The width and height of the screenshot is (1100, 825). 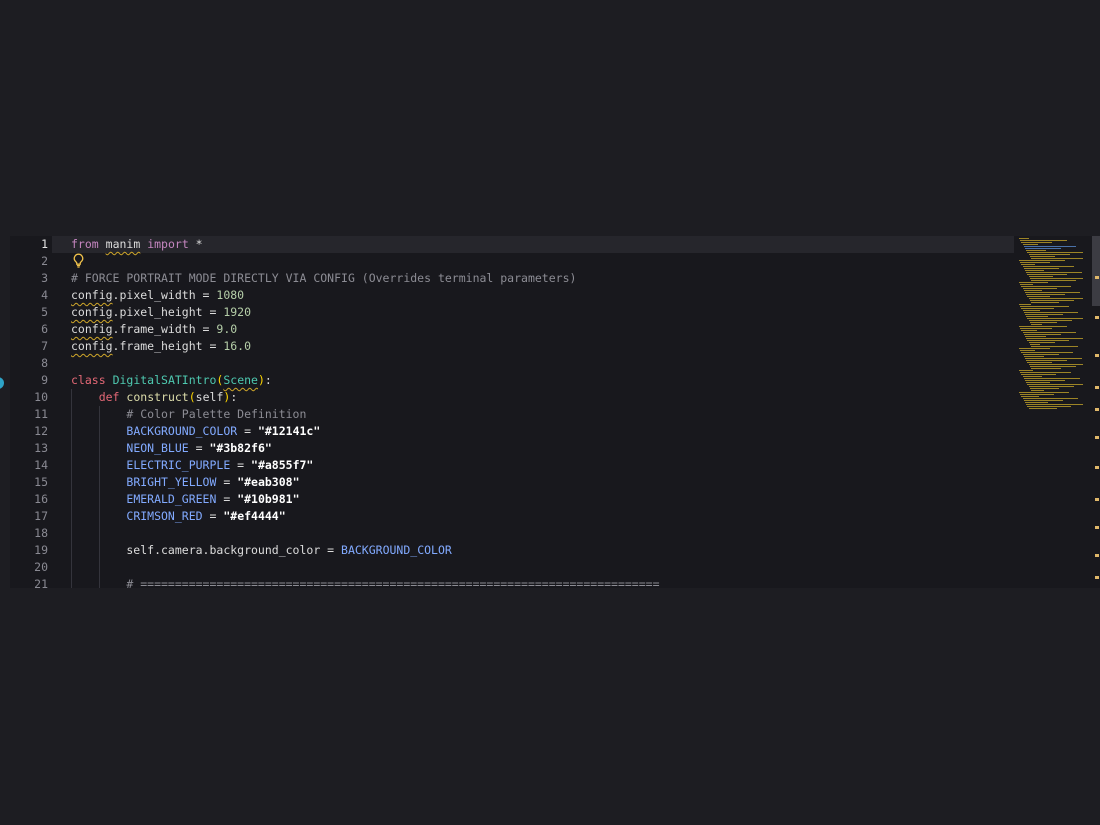 I want to click on code-line: config.pixel_height = 1920, so click(x=161, y=312).